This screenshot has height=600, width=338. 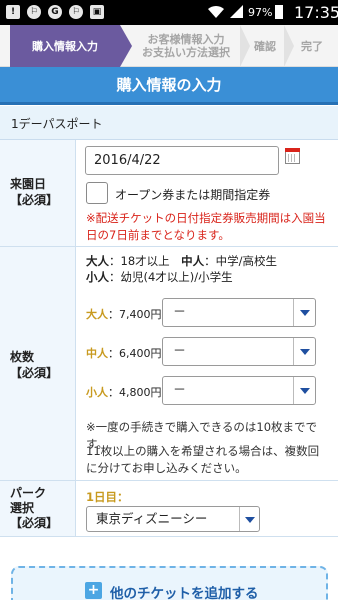 I want to click on adult-price: ：7,400円, so click(x=135, y=314).